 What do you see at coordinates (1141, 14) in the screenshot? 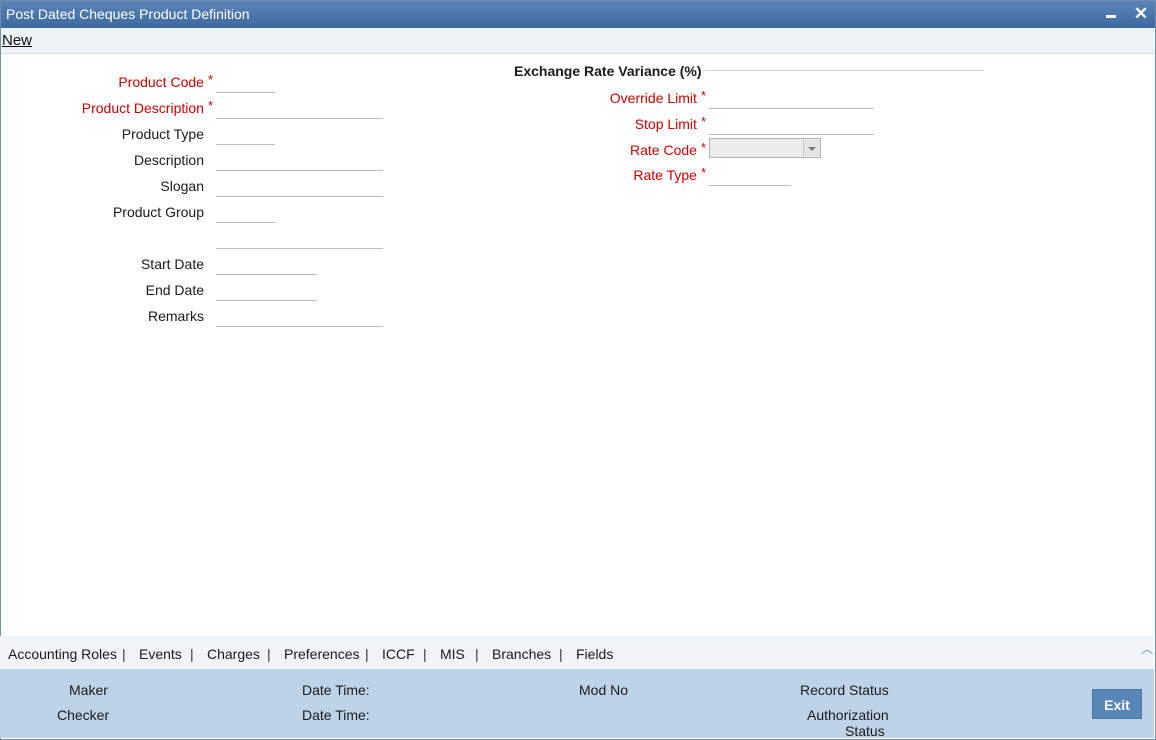
I see `close-icon: ✕` at bounding box center [1141, 14].